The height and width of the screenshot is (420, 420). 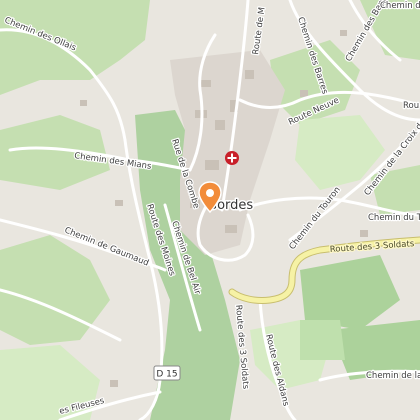 I want to click on road-label-route-east: Rou, so click(x=411, y=106).